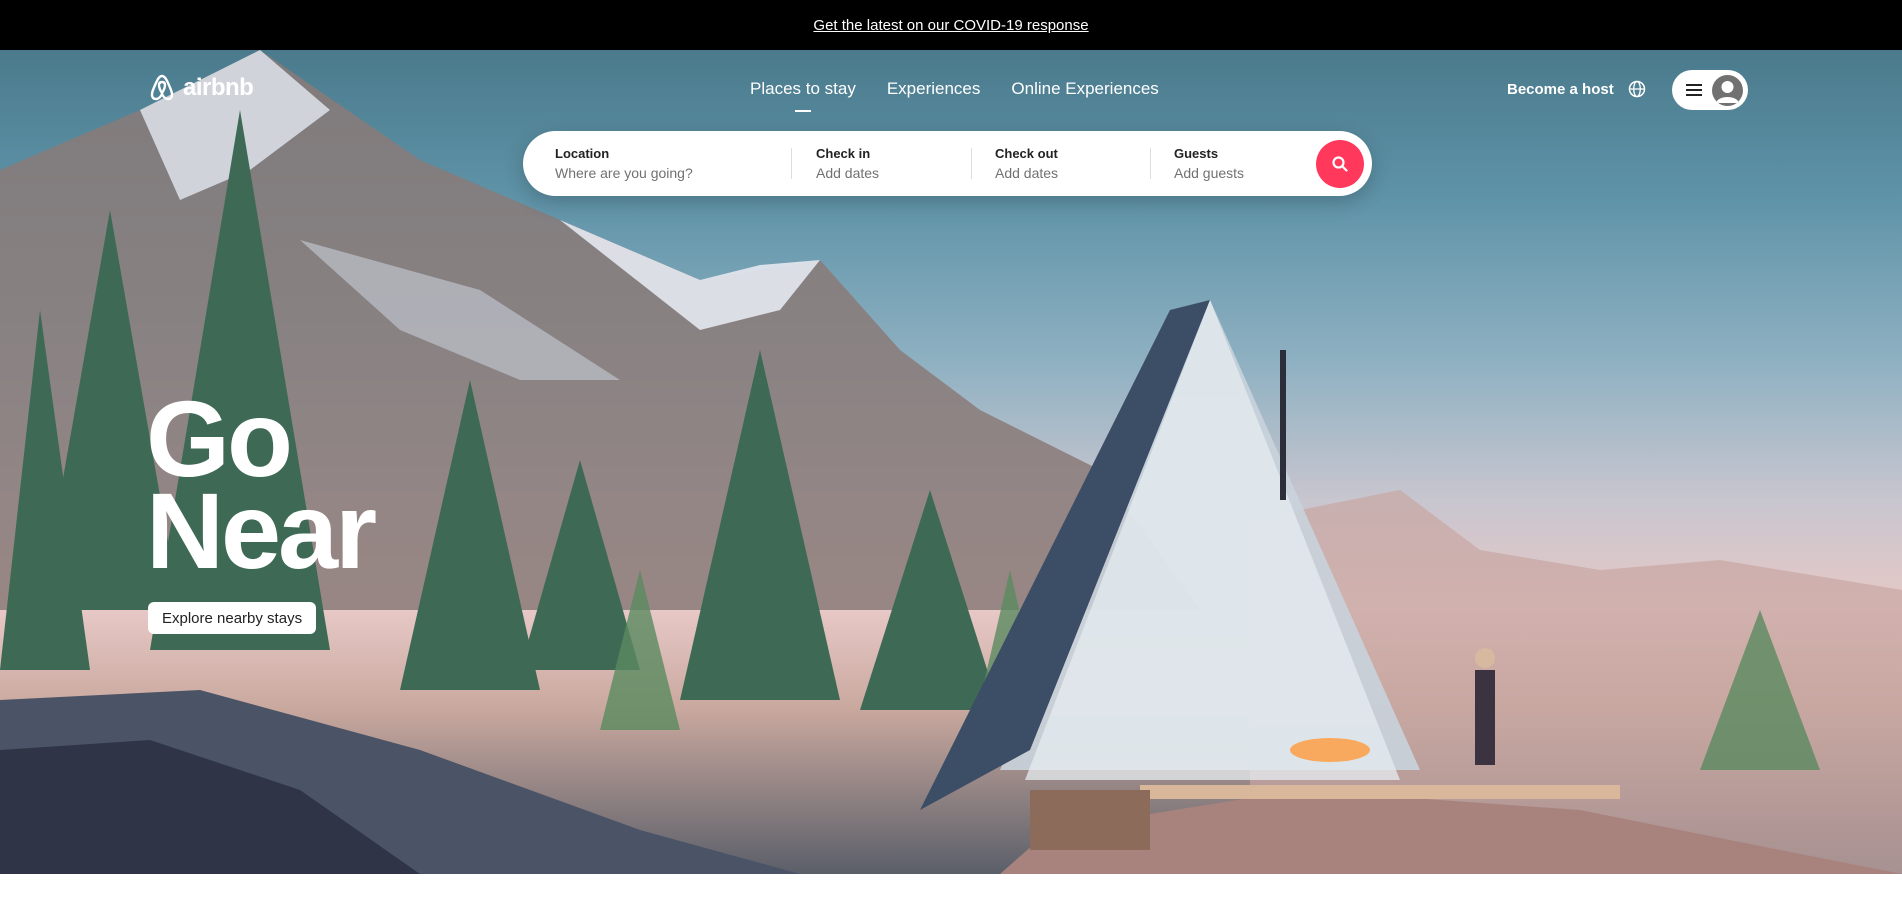 This screenshot has height=911, width=1902. Describe the element at coordinates (1026, 153) in the screenshot. I see `check-out-label: Check out` at that location.